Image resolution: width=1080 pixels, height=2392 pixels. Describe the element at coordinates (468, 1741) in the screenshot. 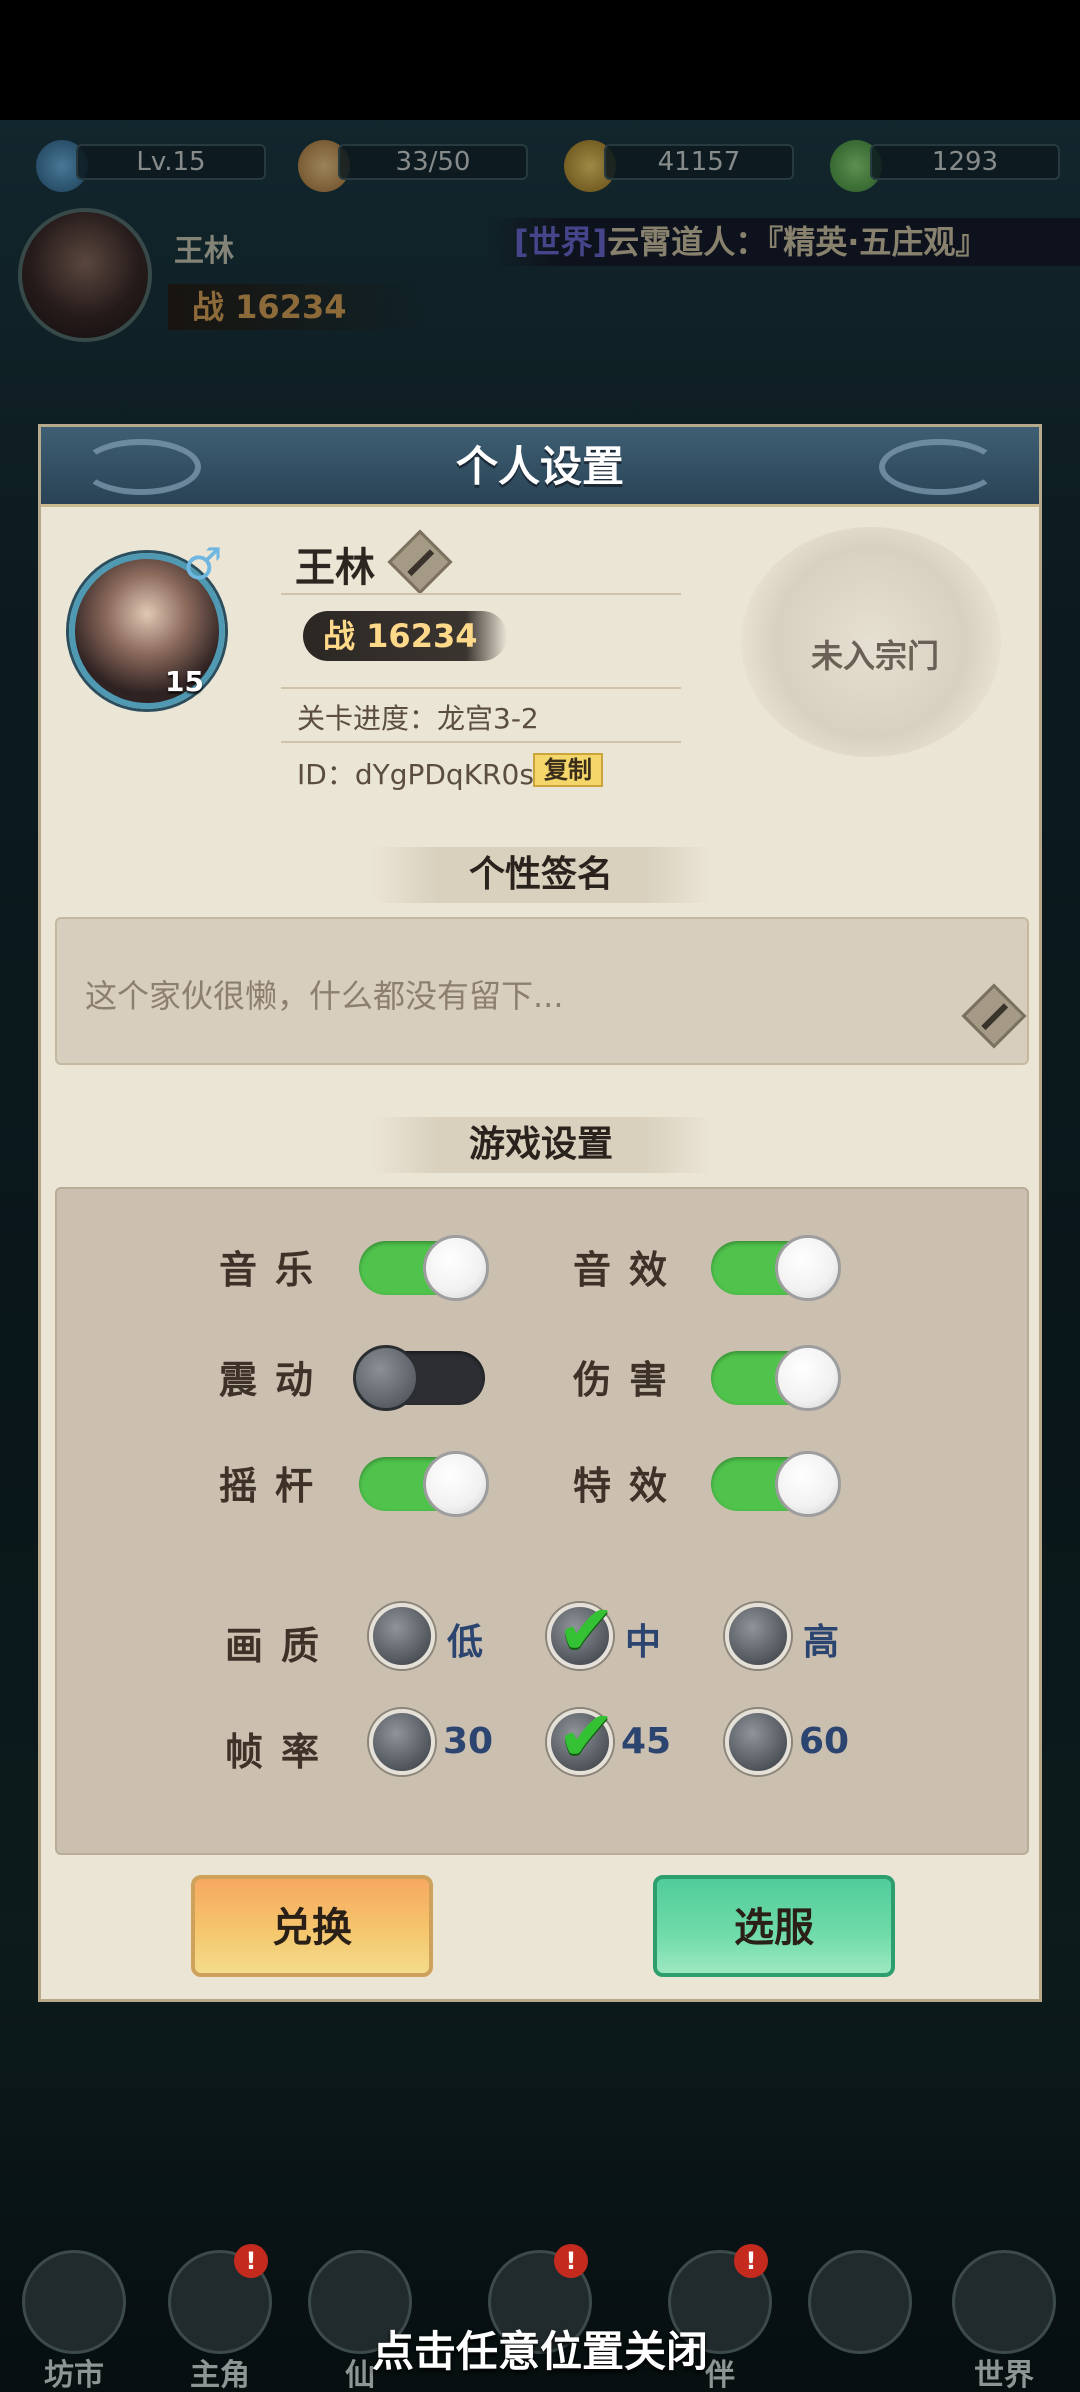

I see `framerate-30-label: 30` at that location.